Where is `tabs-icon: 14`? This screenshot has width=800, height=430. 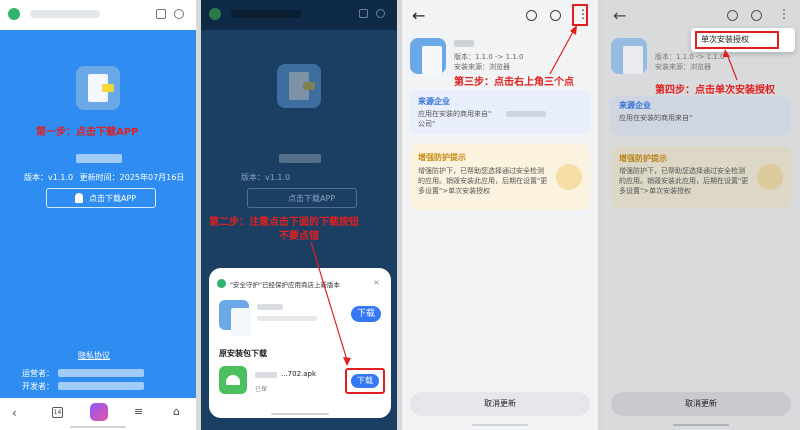 tabs-icon: 14 is located at coordinates (57, 412).